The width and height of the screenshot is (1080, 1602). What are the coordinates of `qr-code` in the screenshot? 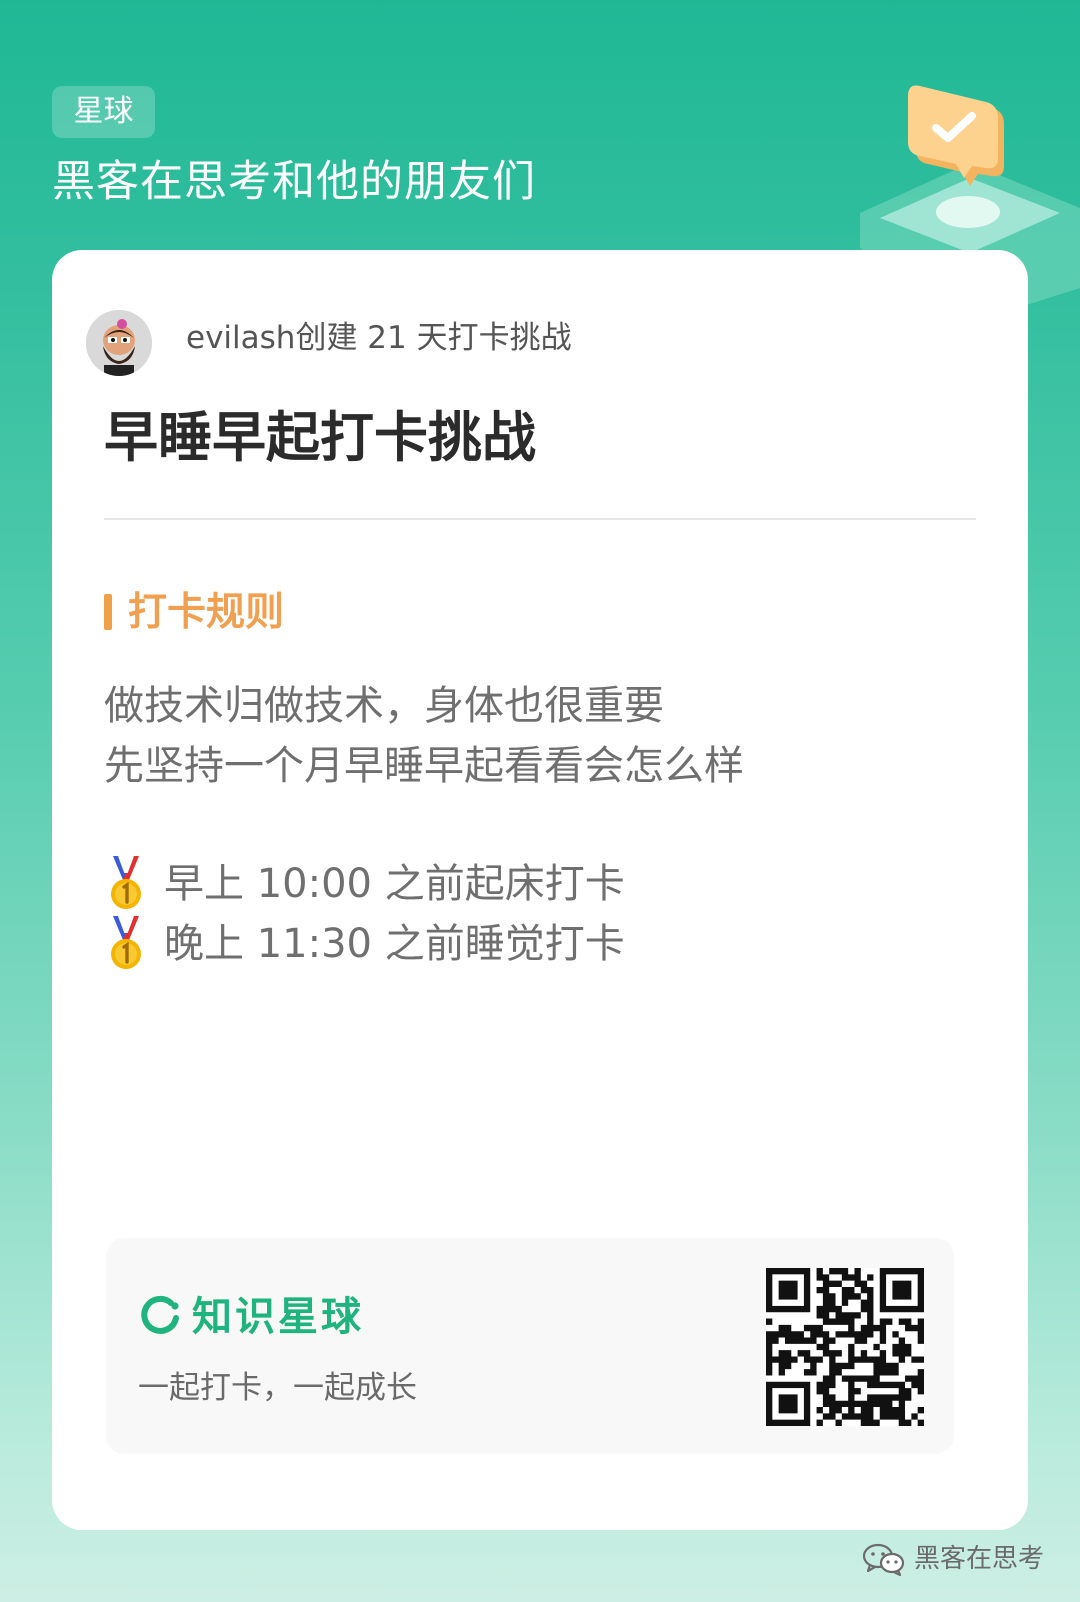 It's located at (845, 1347).